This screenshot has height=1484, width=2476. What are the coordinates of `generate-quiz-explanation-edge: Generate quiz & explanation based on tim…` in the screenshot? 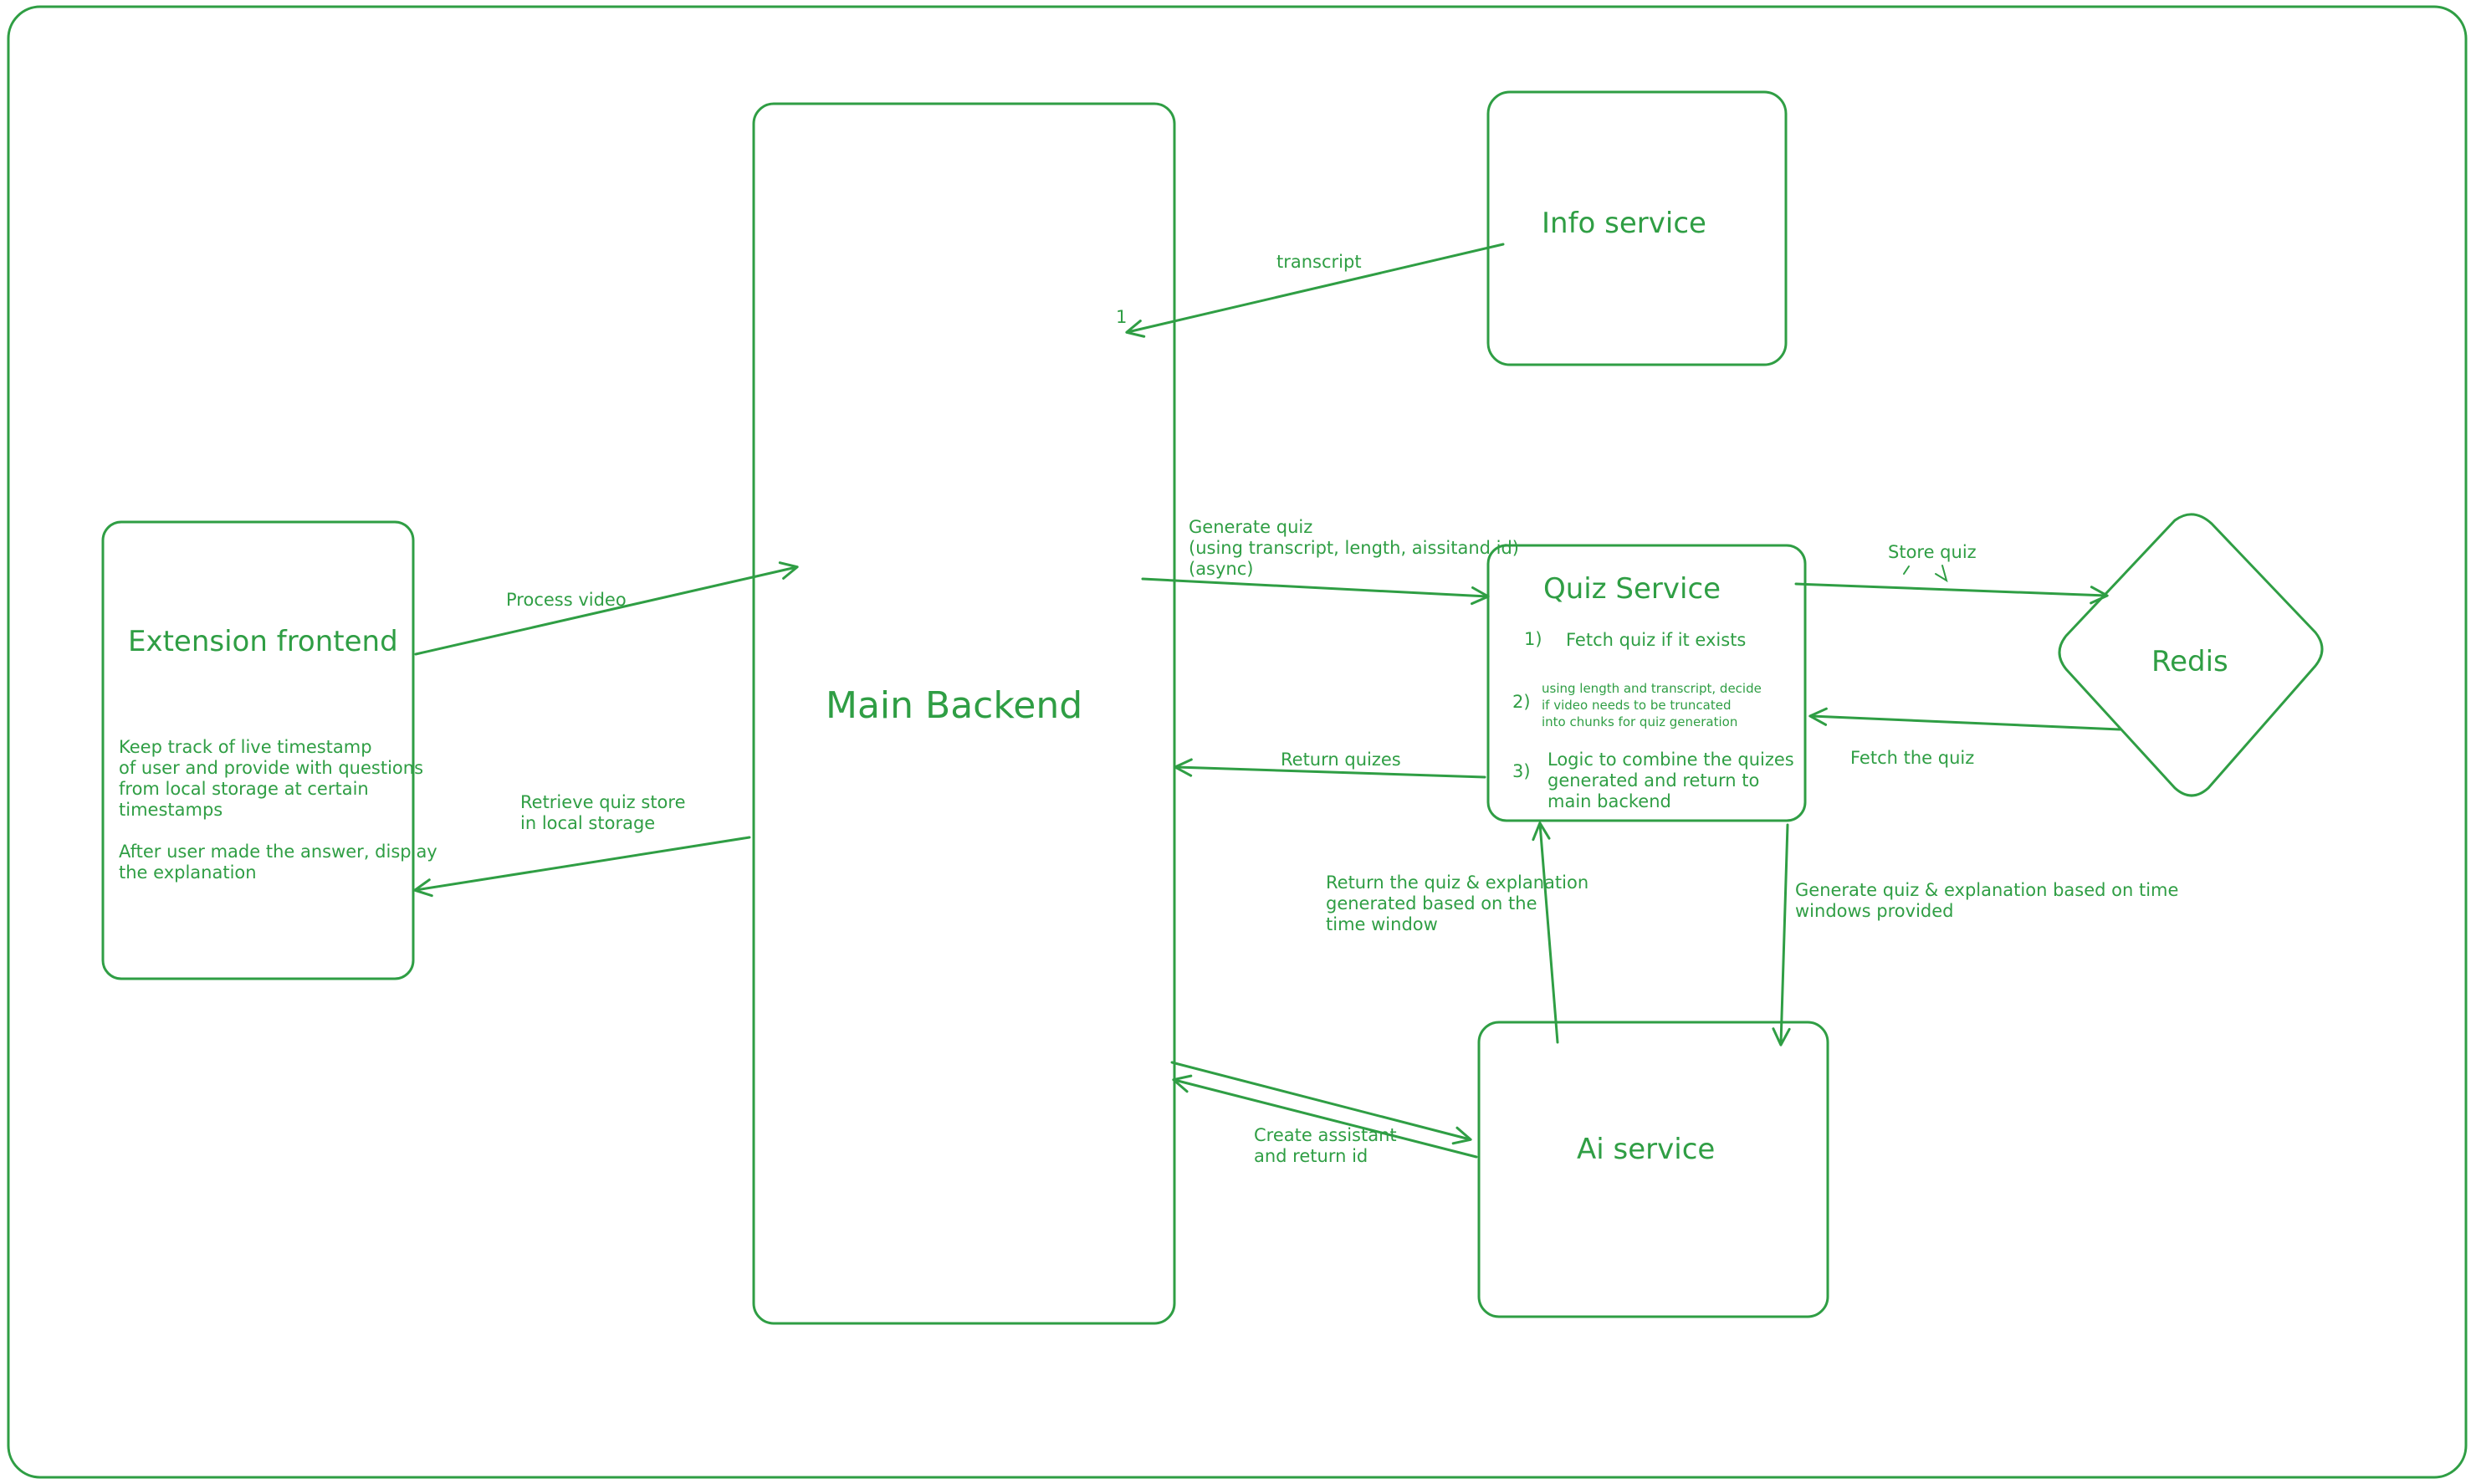 It's located at (1978, 934).